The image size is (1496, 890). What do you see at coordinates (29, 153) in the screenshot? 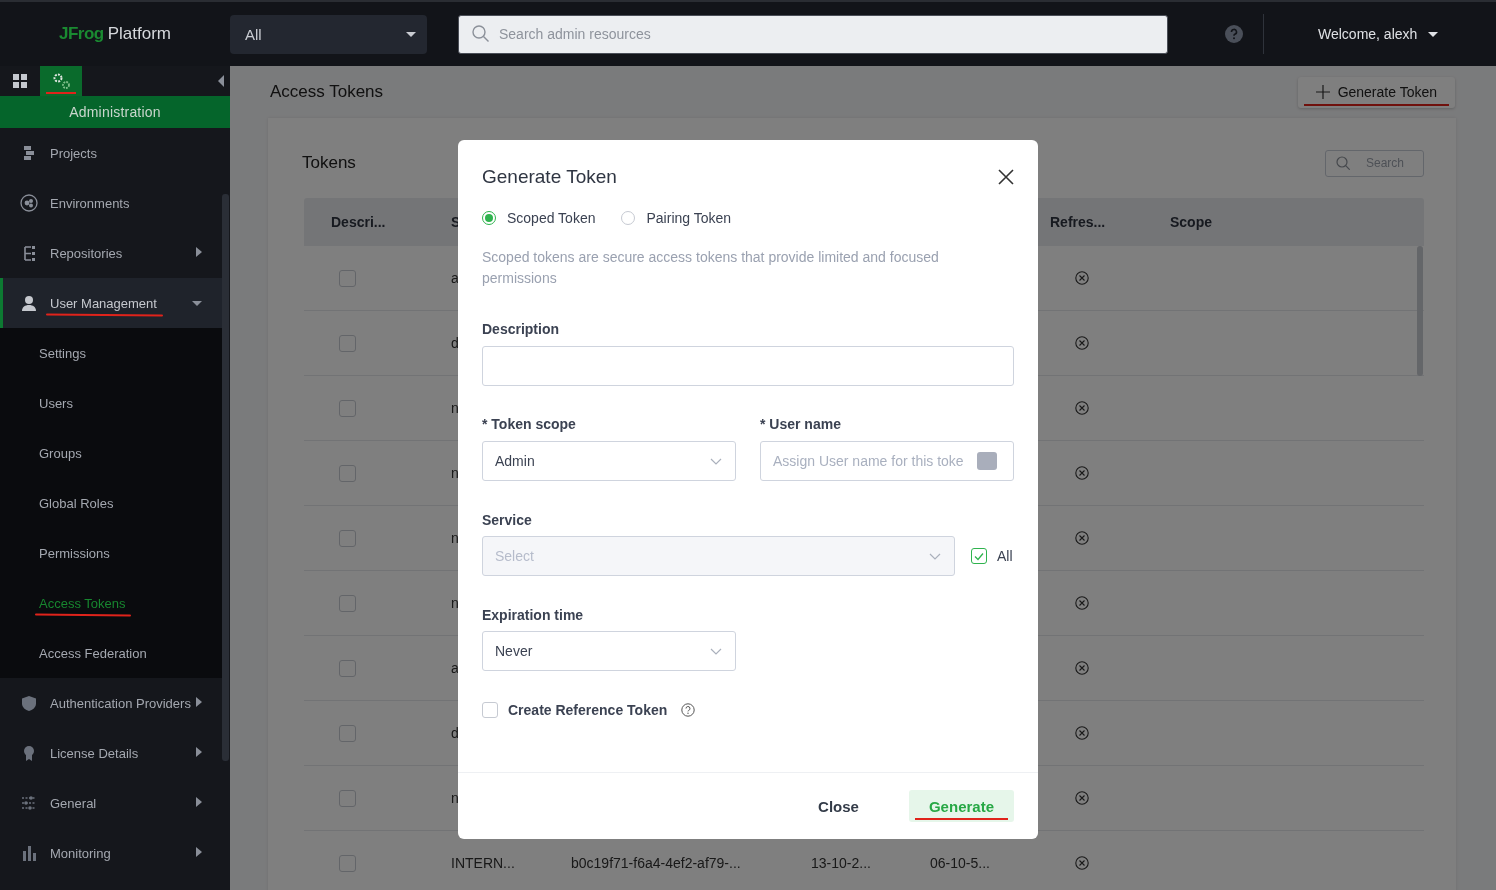
I see `stacked-blocks-icon` at bounding box center [29, 153].